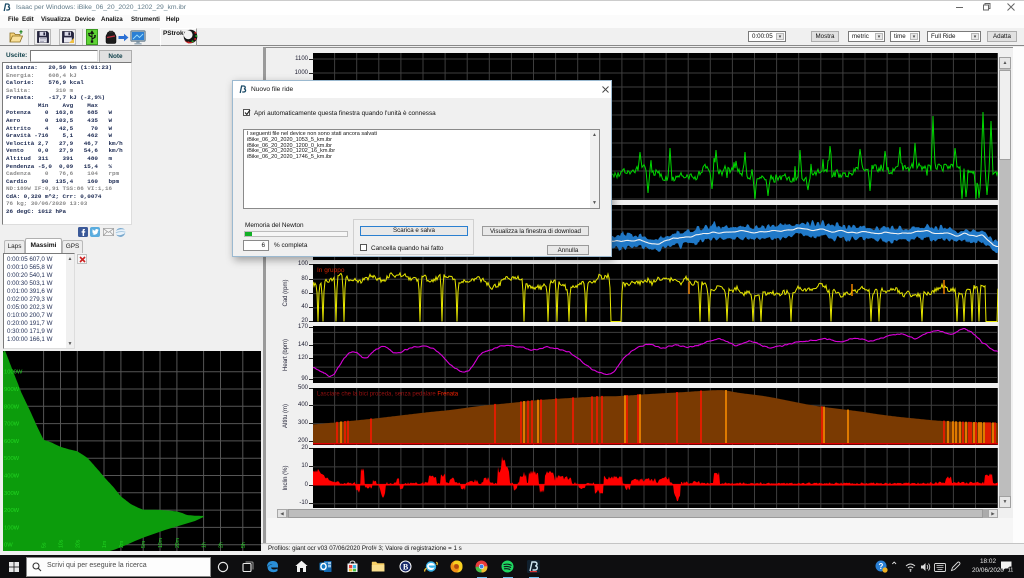 Image resolution: width=1024 pixels, height=578 pixels. What do you see at coordinates (1011, 570) in the screenshot?
I see `svg-text: 11` at bounding box center [1011, 570].